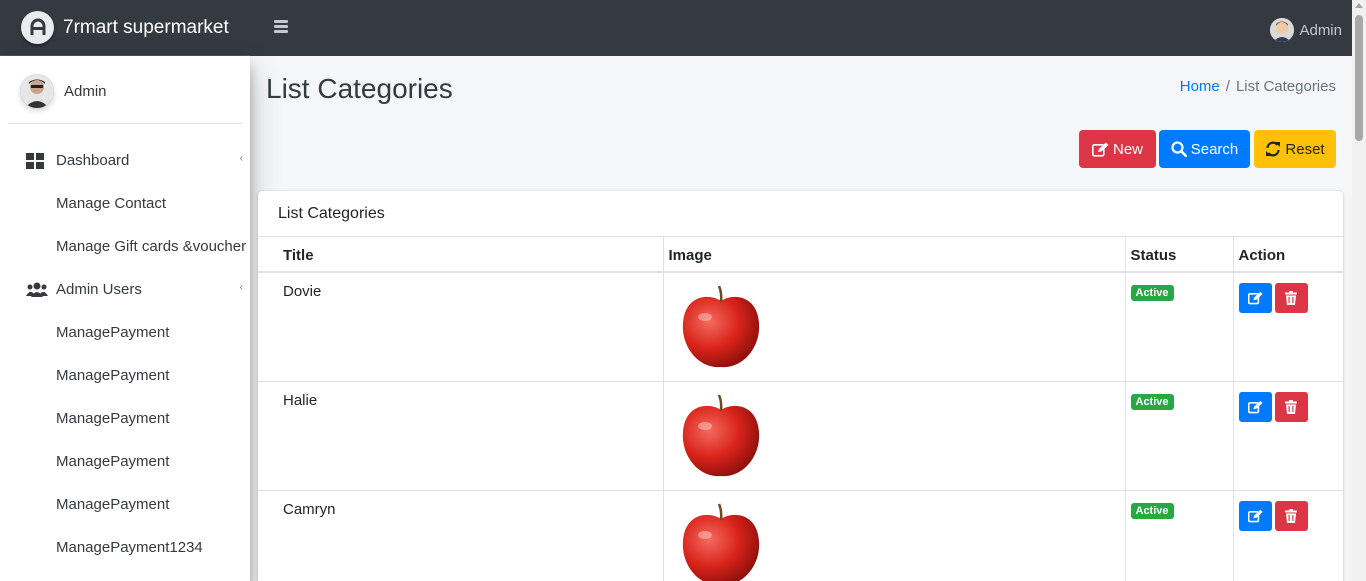 Image resolution: width=1366 pixels, height=581 pixels. I want to click on breadcrumb: Home / List Categories, so click(1258, 86).